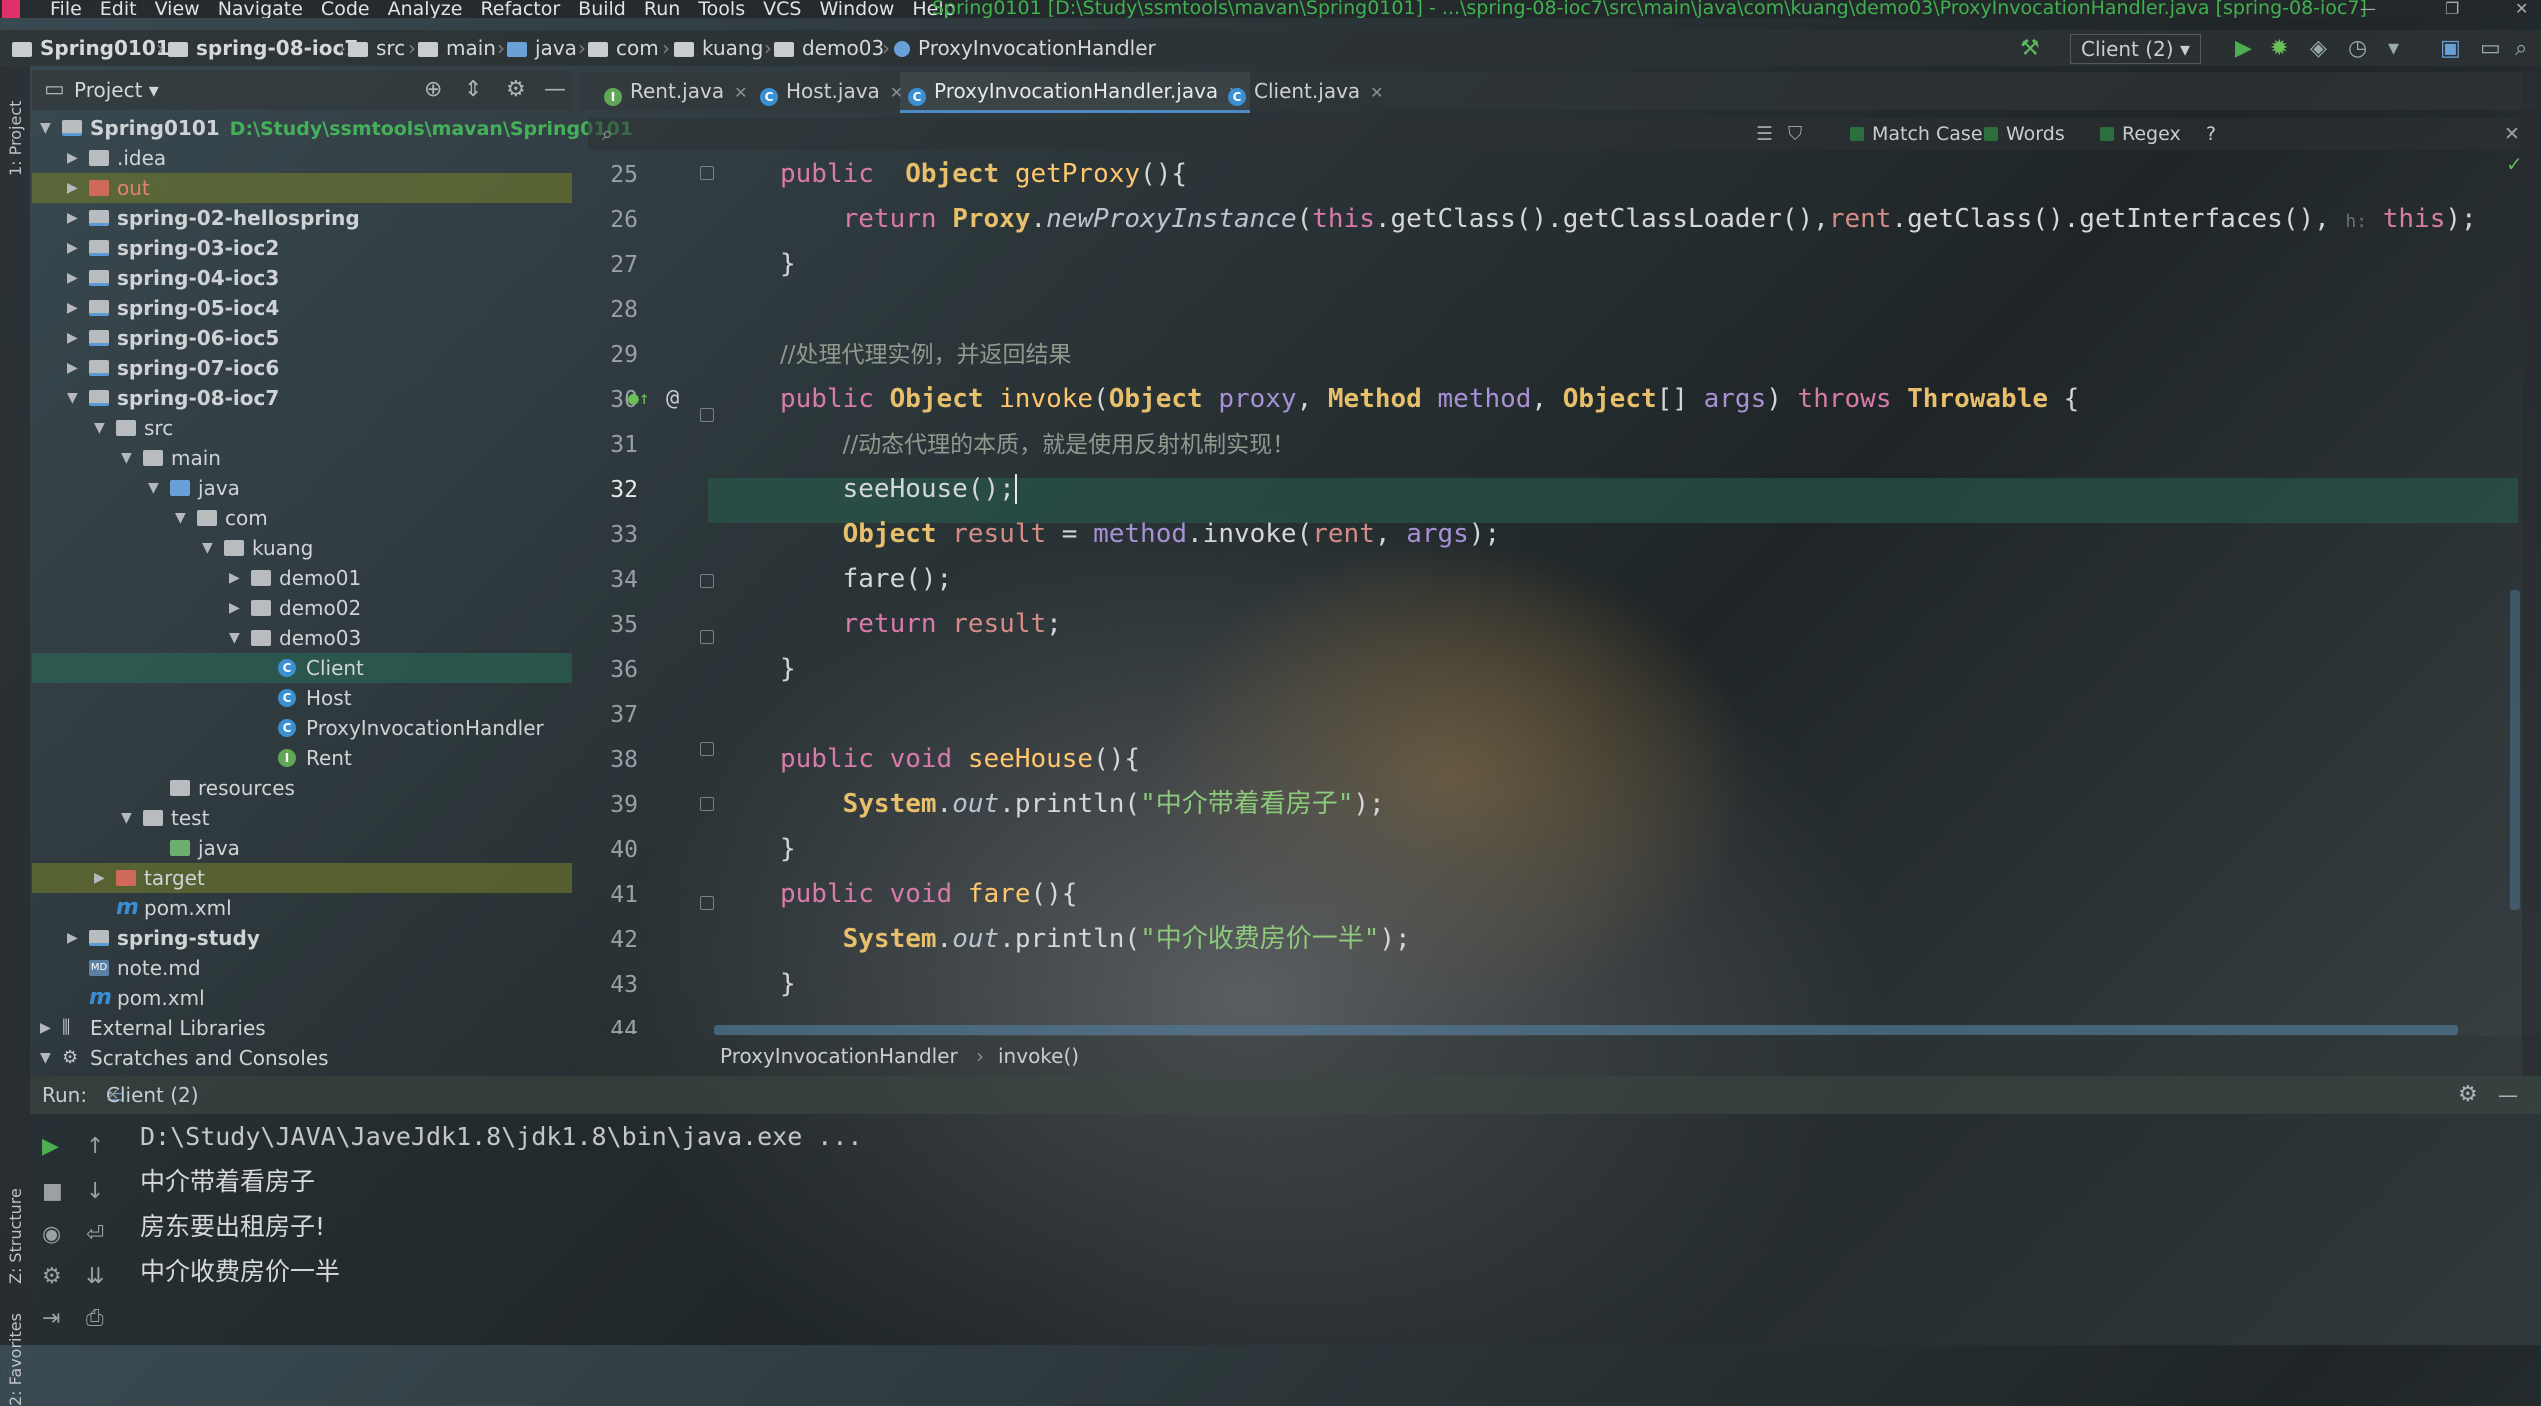  What do you see at coordinates (302, 458) in the screenshot?
I see `tree-item: ▼ main` at bounding box center [302, 458].